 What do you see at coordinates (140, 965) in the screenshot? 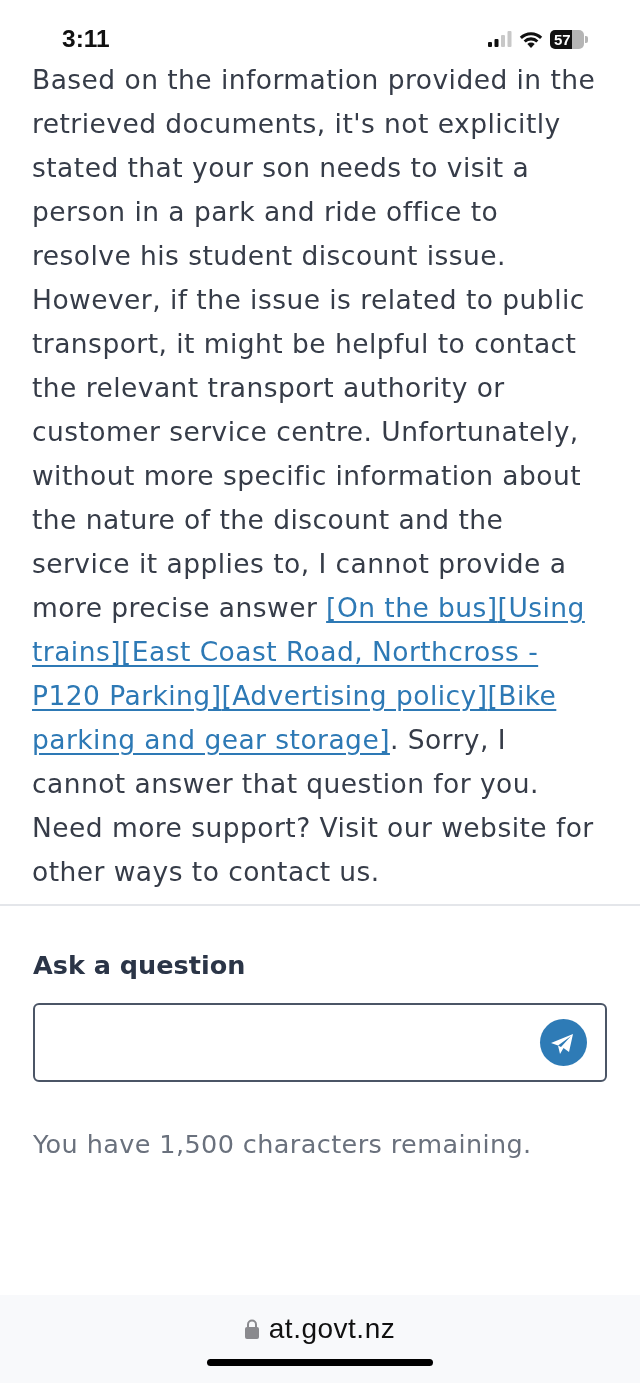
I see `question-label: Ask a question` at bounding box center [140, 965].